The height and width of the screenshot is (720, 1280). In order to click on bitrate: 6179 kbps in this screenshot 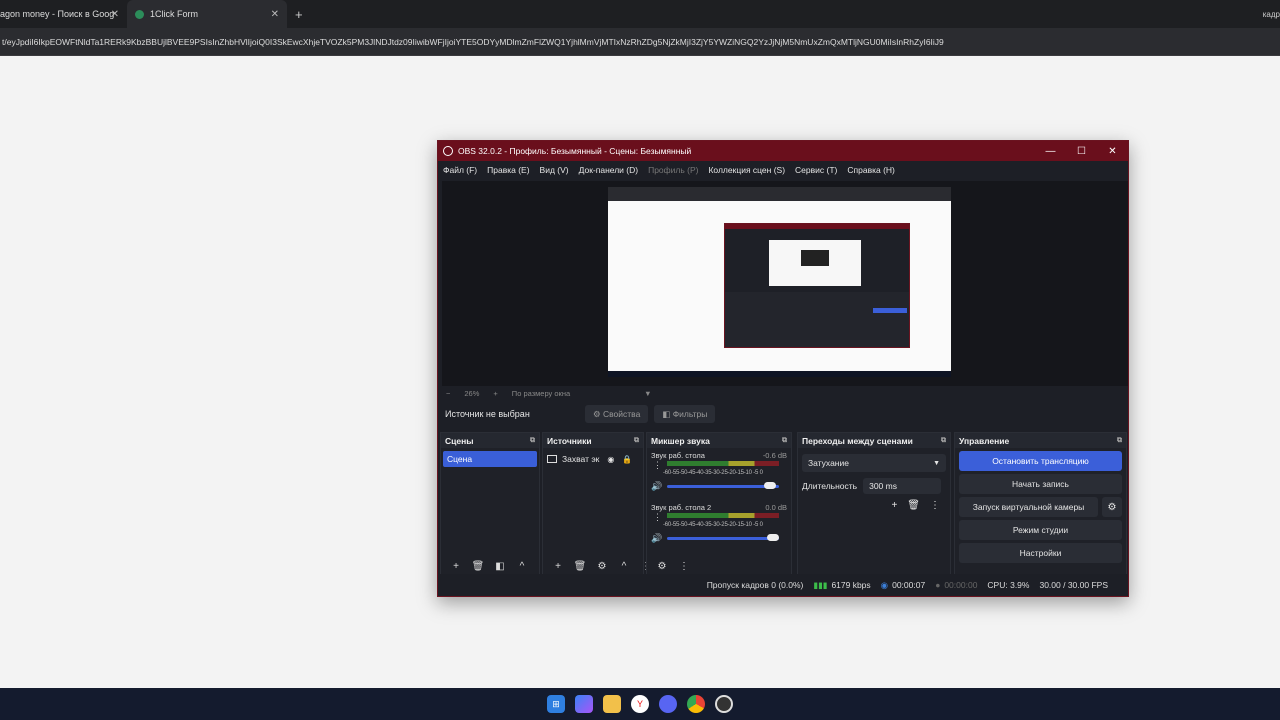, I will do `click(851, 585)`.